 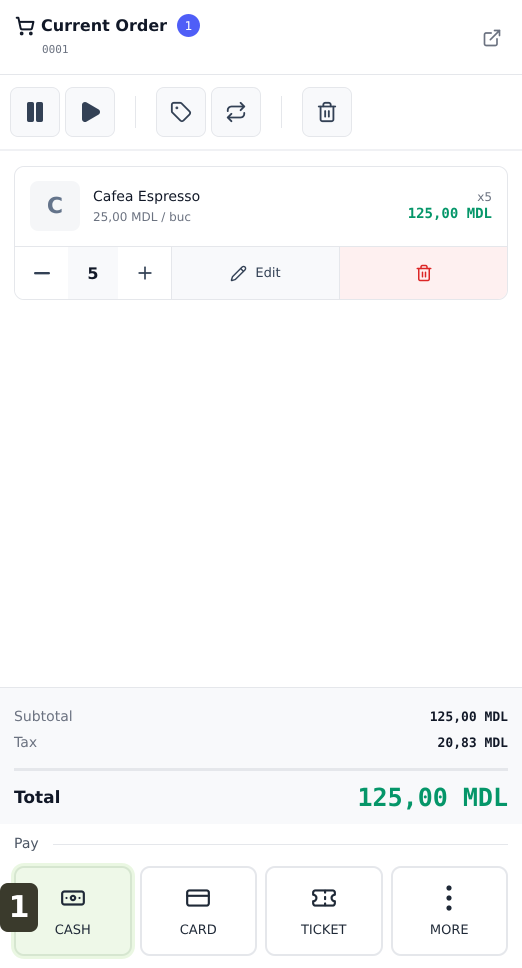 What do you see at coordinates (19, 907) in the screenshot?
I see `shortcut-tooltip: 1` at bounding box center [19, 907].